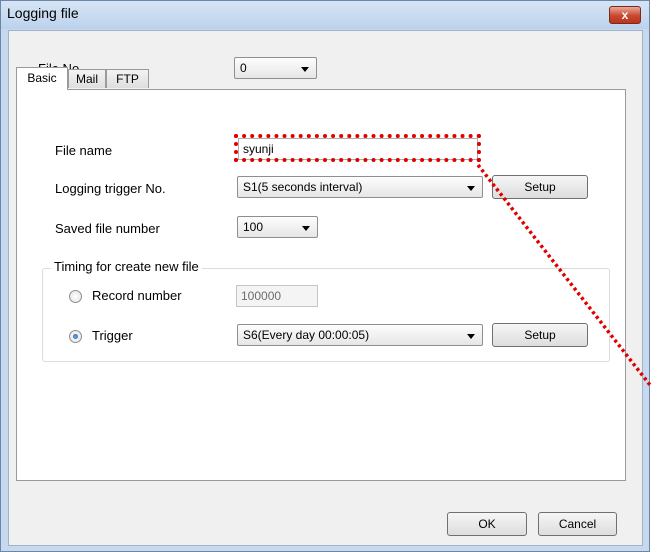 This screenshot has width=657, height=552. I want to click on tab-basic: Basic, so click(42, 78).